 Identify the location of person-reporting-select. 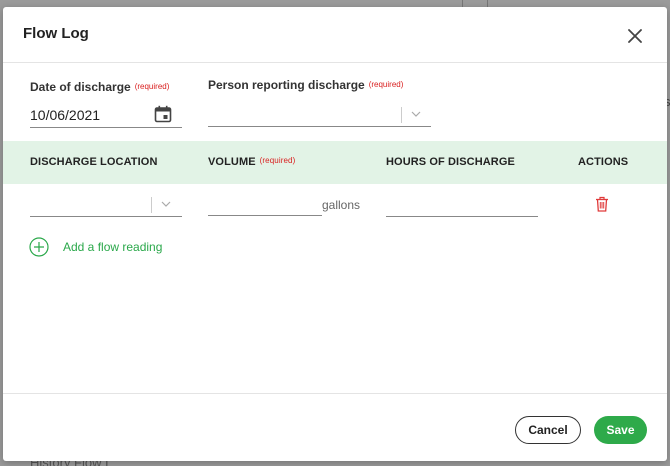
(319, 115).